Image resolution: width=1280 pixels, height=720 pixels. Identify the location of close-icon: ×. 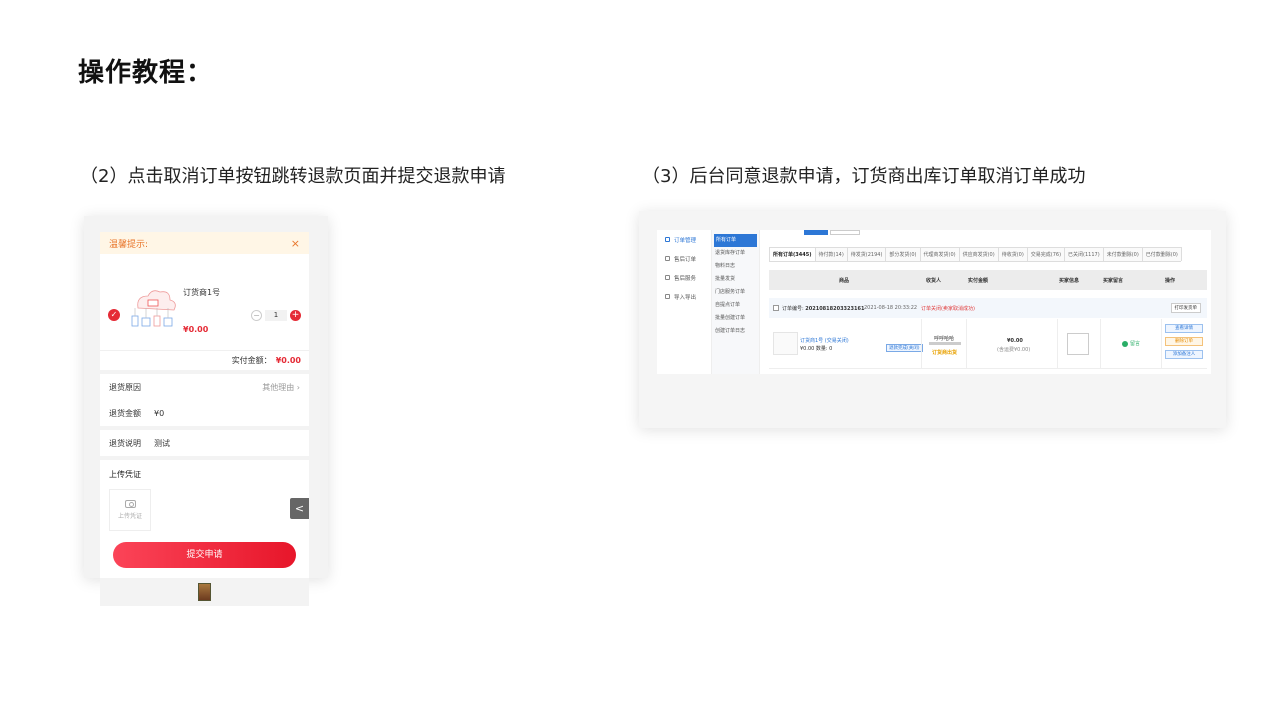
(295, 243).